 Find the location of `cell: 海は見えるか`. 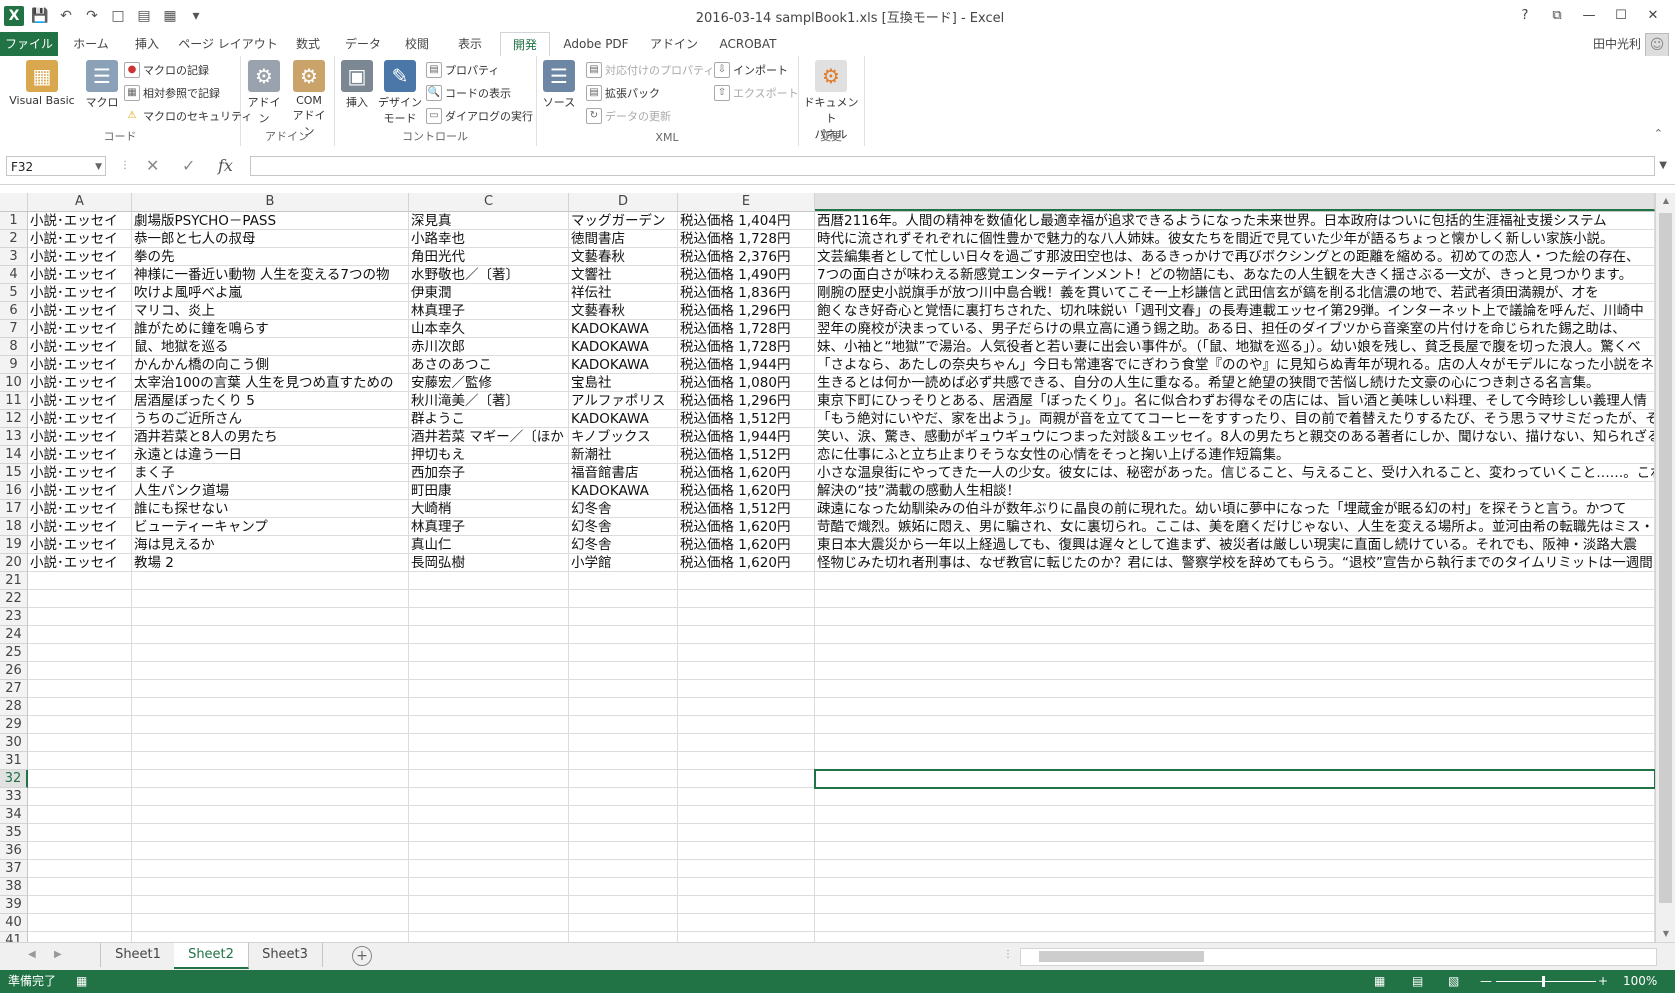

cell: 海は見えるか is located at coordinates (270, 545).